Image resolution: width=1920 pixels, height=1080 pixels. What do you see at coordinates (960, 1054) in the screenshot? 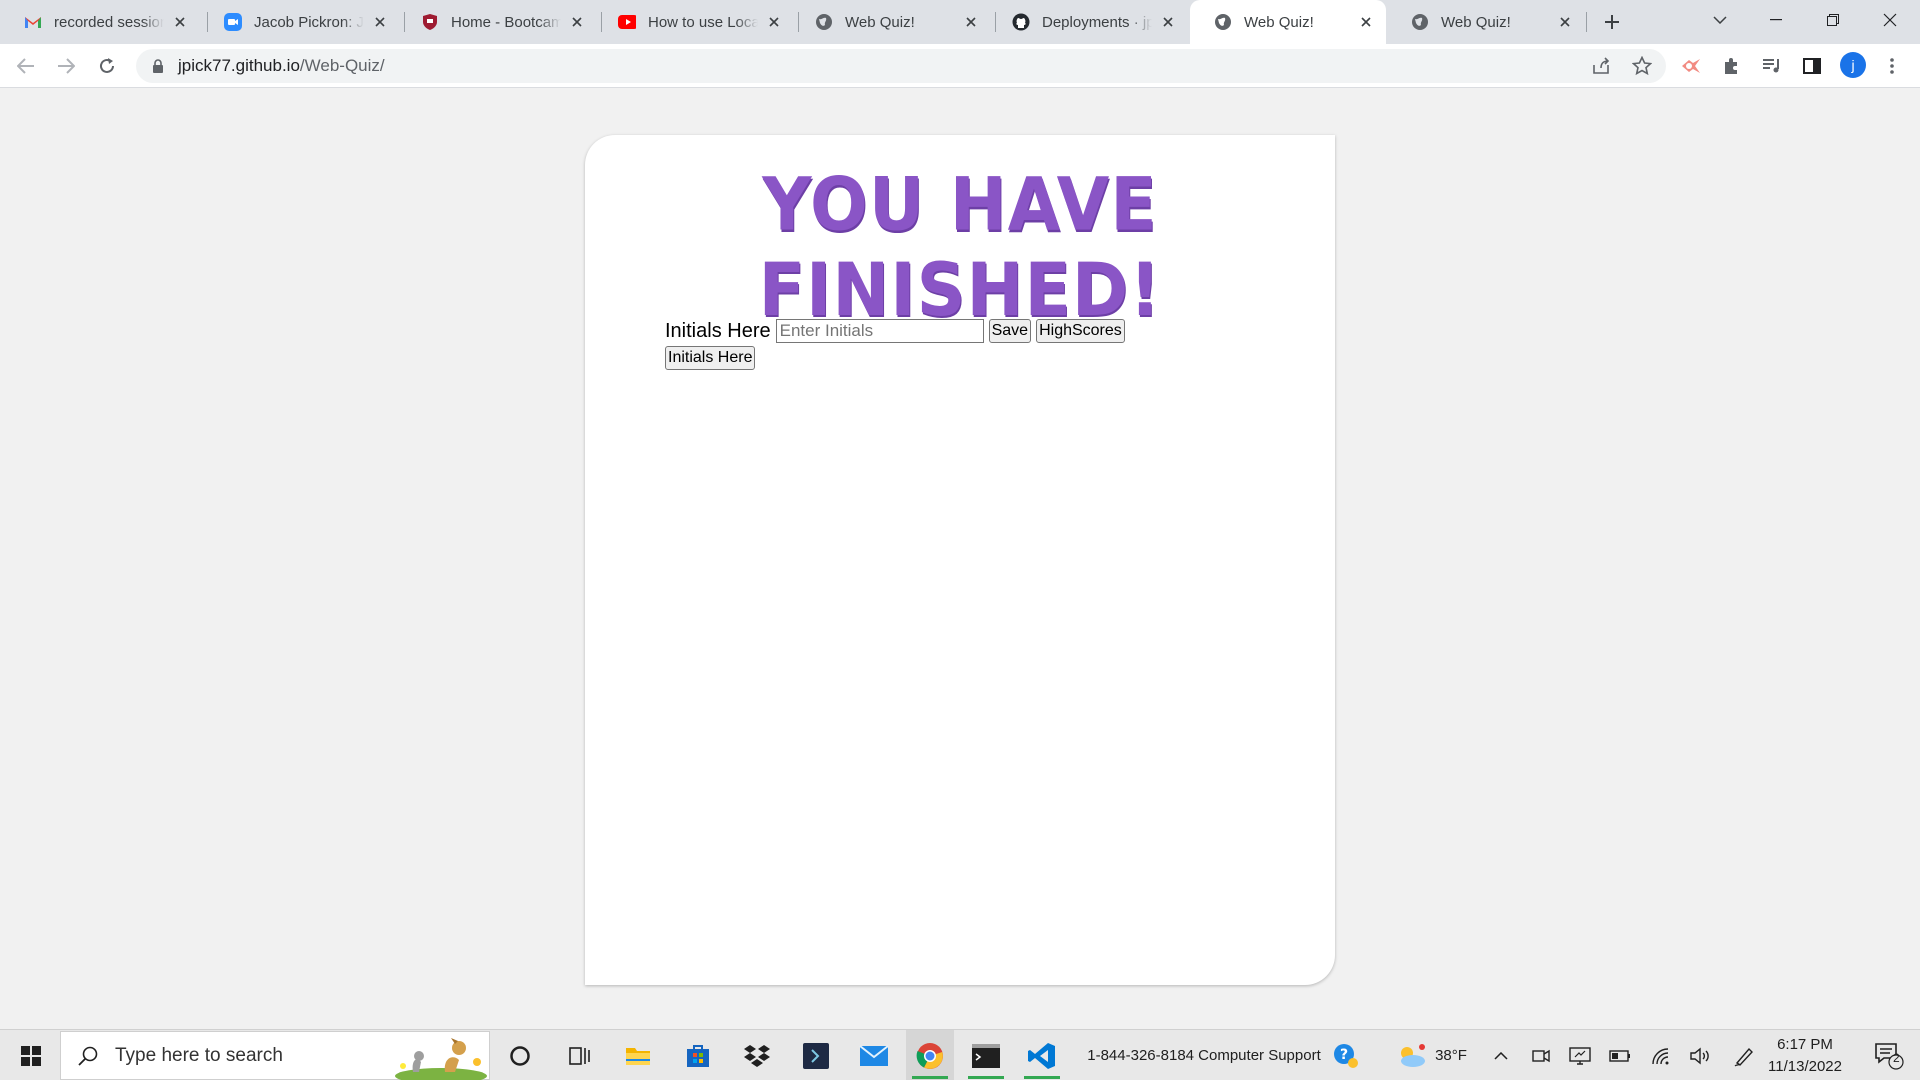
I see `windows-taskbar: Type here to search 1-844-326-8184 Compu` at bounding box center [960, 1054].